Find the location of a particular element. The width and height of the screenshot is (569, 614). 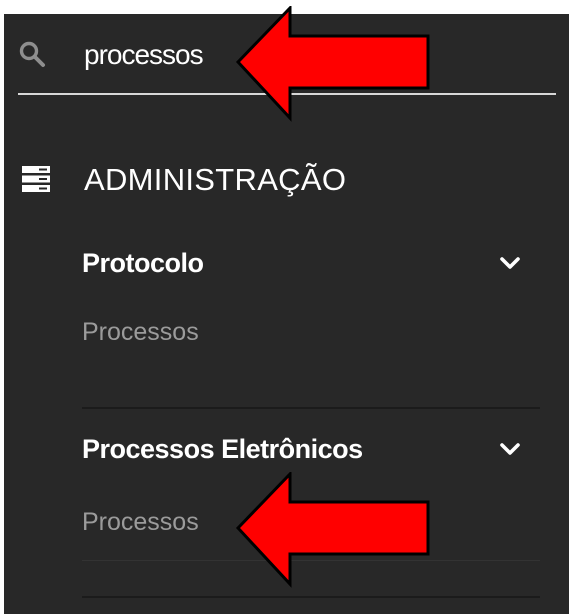

group-label: Protocolo is located at coordinates (143, 263).